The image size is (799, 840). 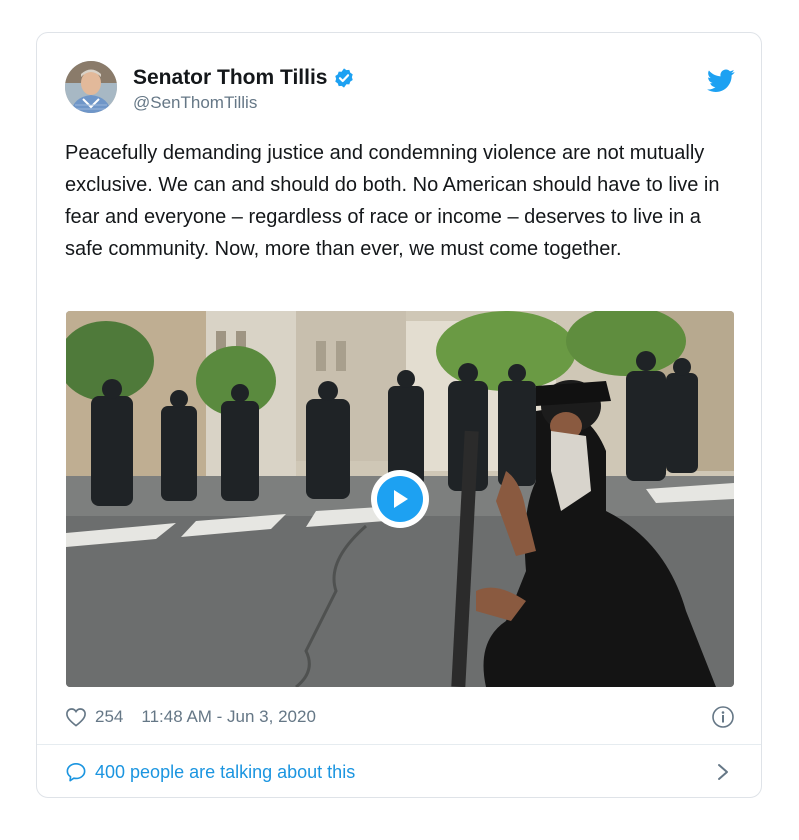 I want to click on timestamp: 11:48 AM - Jun 3, 2020, so click(x=228, y=717).